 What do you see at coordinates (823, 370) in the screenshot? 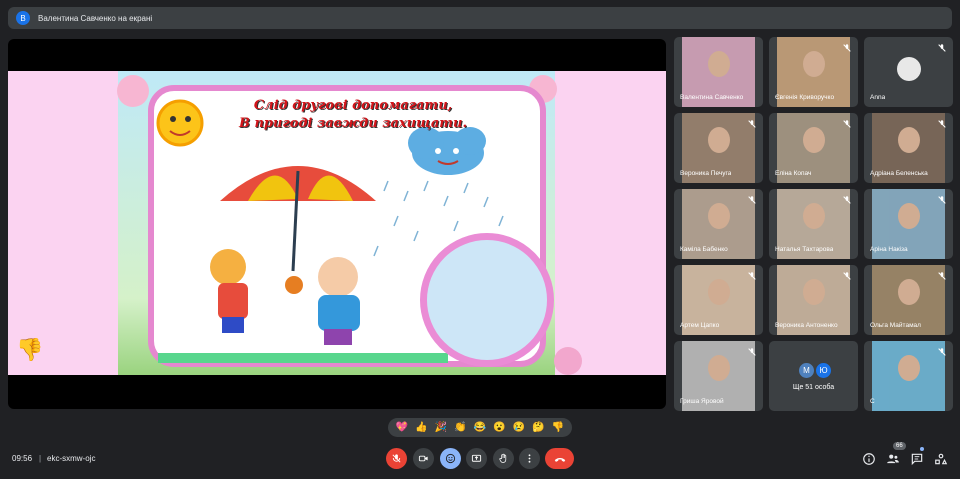
I see `avatar: Ю` at bounding box center [823, 370].